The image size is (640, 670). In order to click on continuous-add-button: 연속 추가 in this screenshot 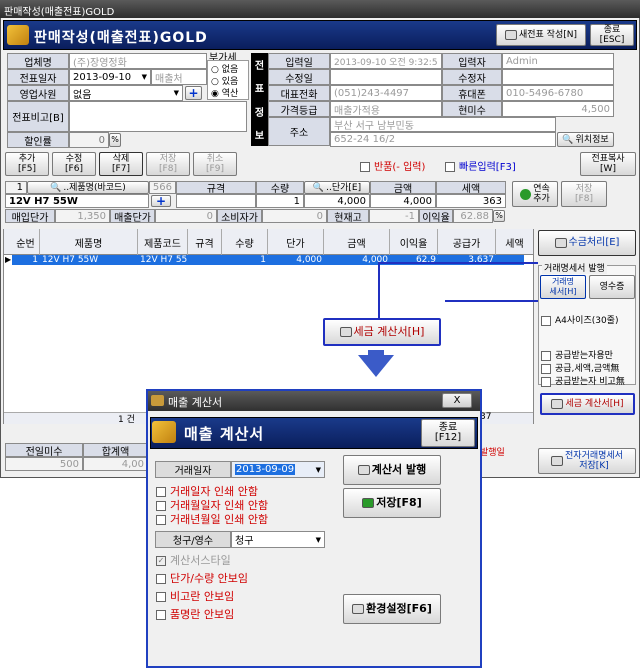, I will do `click(535, 194)`.